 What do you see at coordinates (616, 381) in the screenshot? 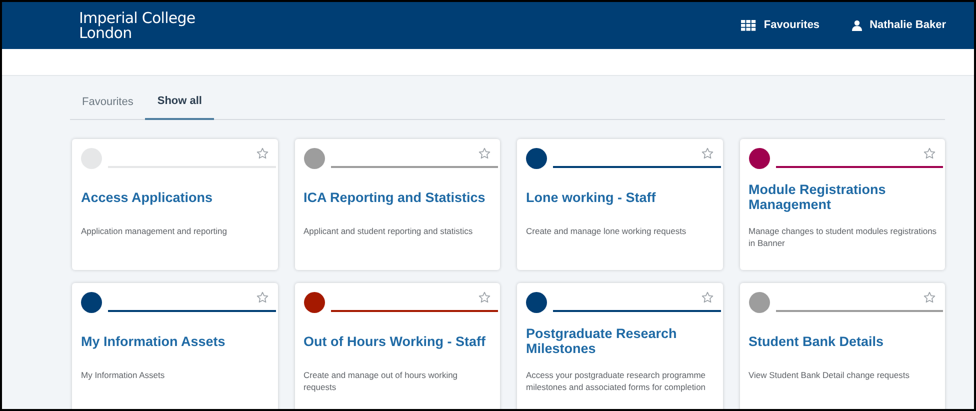
I see `card-description: Access your postgraduate research programme milestones and associated forms for completion` at bounding box center [616, 381].